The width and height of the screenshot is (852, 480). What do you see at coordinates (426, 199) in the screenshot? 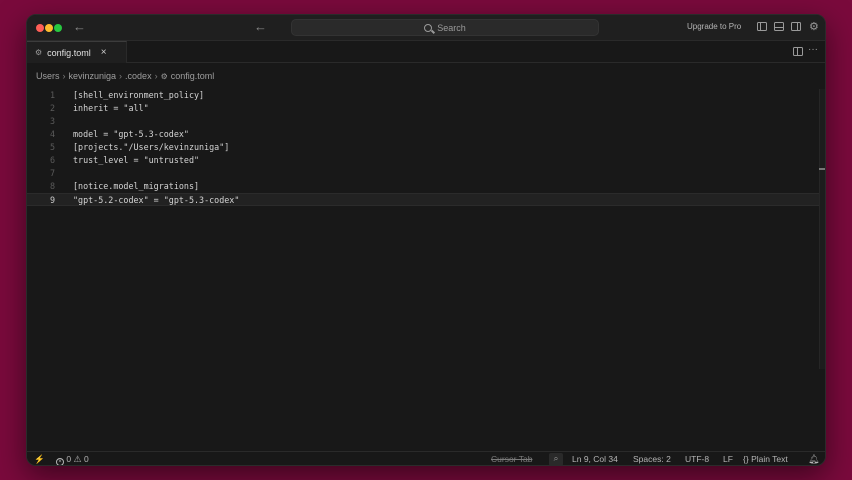
I see `code-line-current: 9 "gpt-5.2-codex" = "gpt-5.3-codex"` at bounding box center [426, 199].